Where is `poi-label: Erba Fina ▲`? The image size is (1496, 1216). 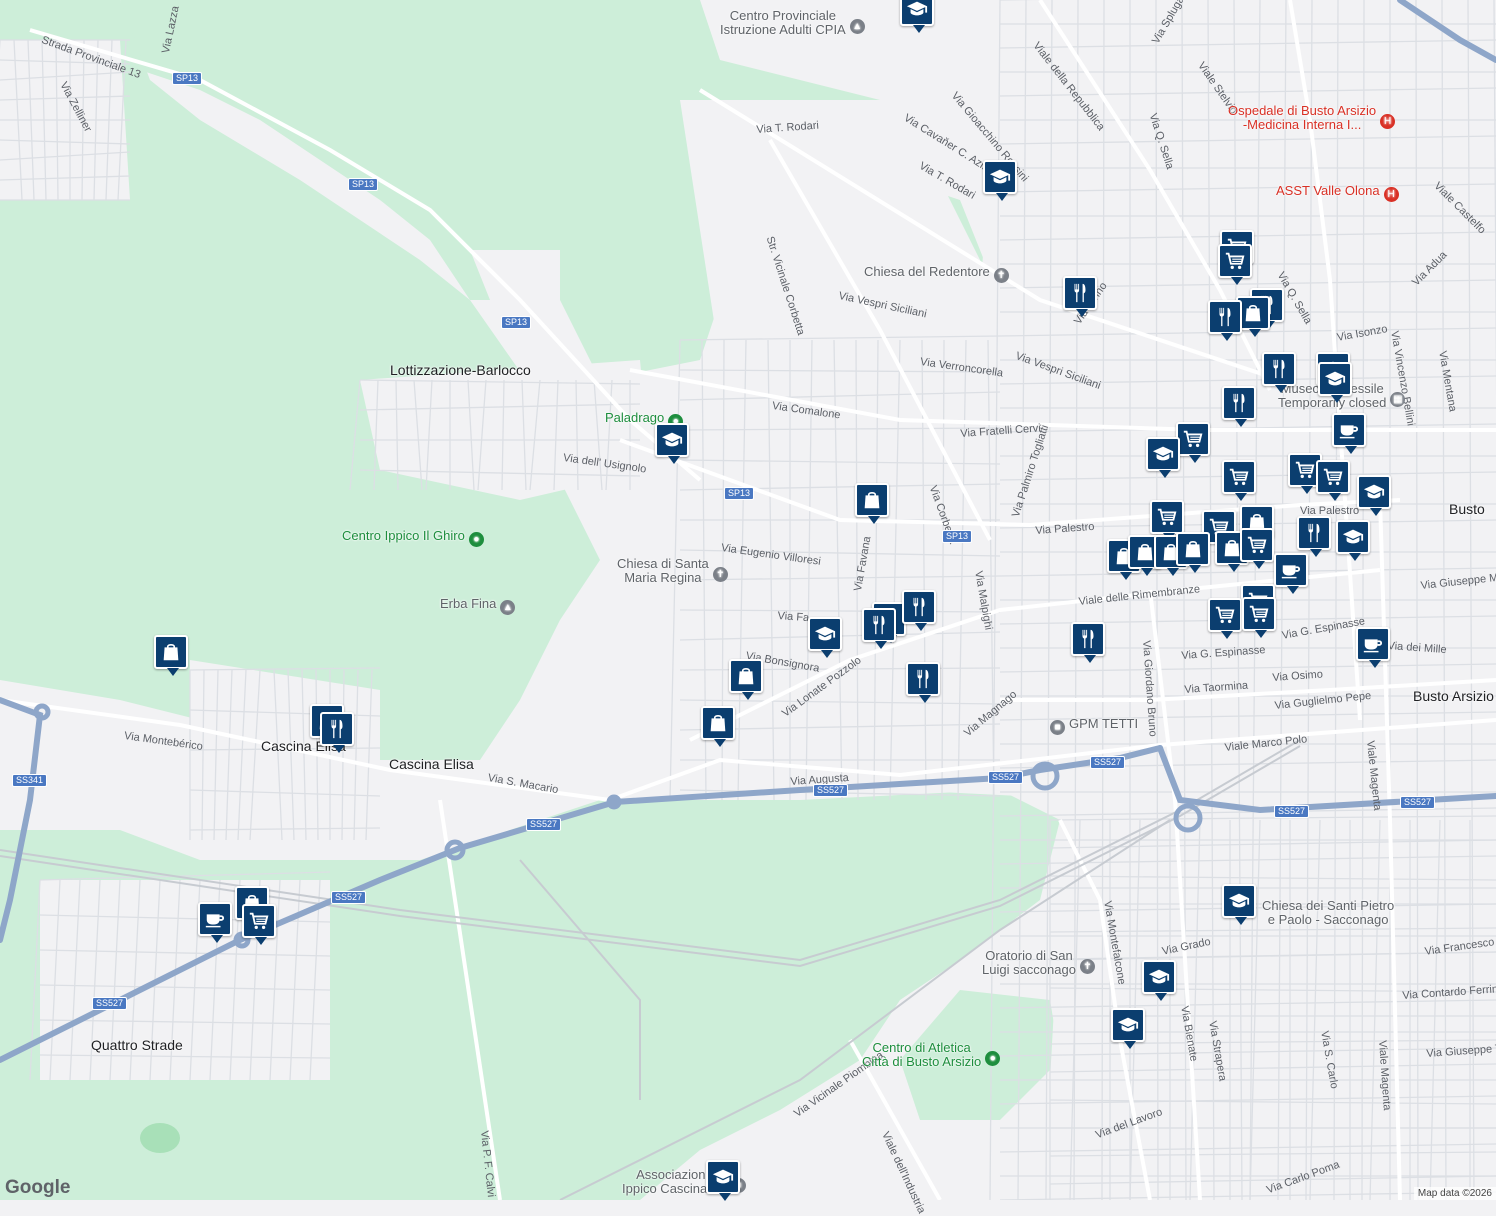
poi-label: Erba Fina ▲ is located at coordinates (479, 605).